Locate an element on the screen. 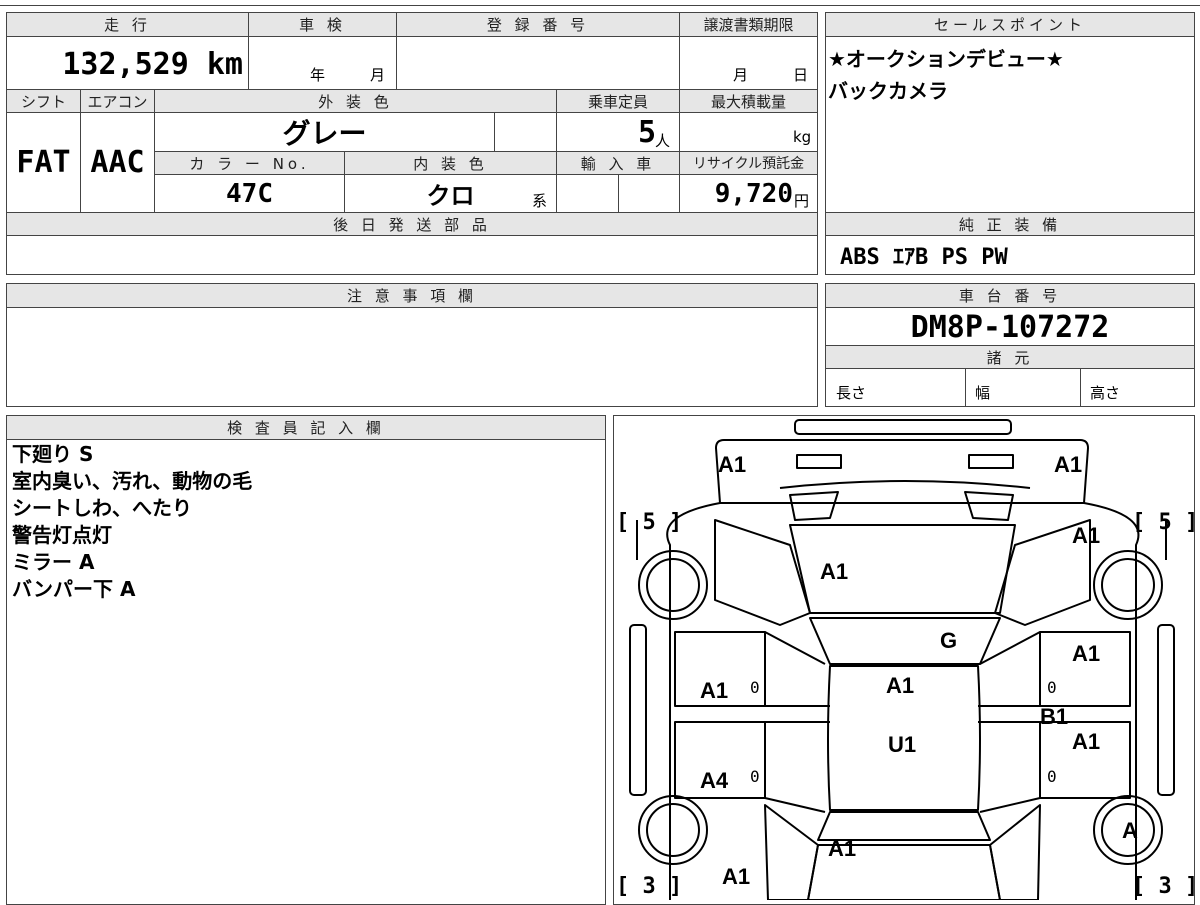 This screenshot has width=1200, height=905. damage-tailgate: A1 is located at coordinates (842, 848).